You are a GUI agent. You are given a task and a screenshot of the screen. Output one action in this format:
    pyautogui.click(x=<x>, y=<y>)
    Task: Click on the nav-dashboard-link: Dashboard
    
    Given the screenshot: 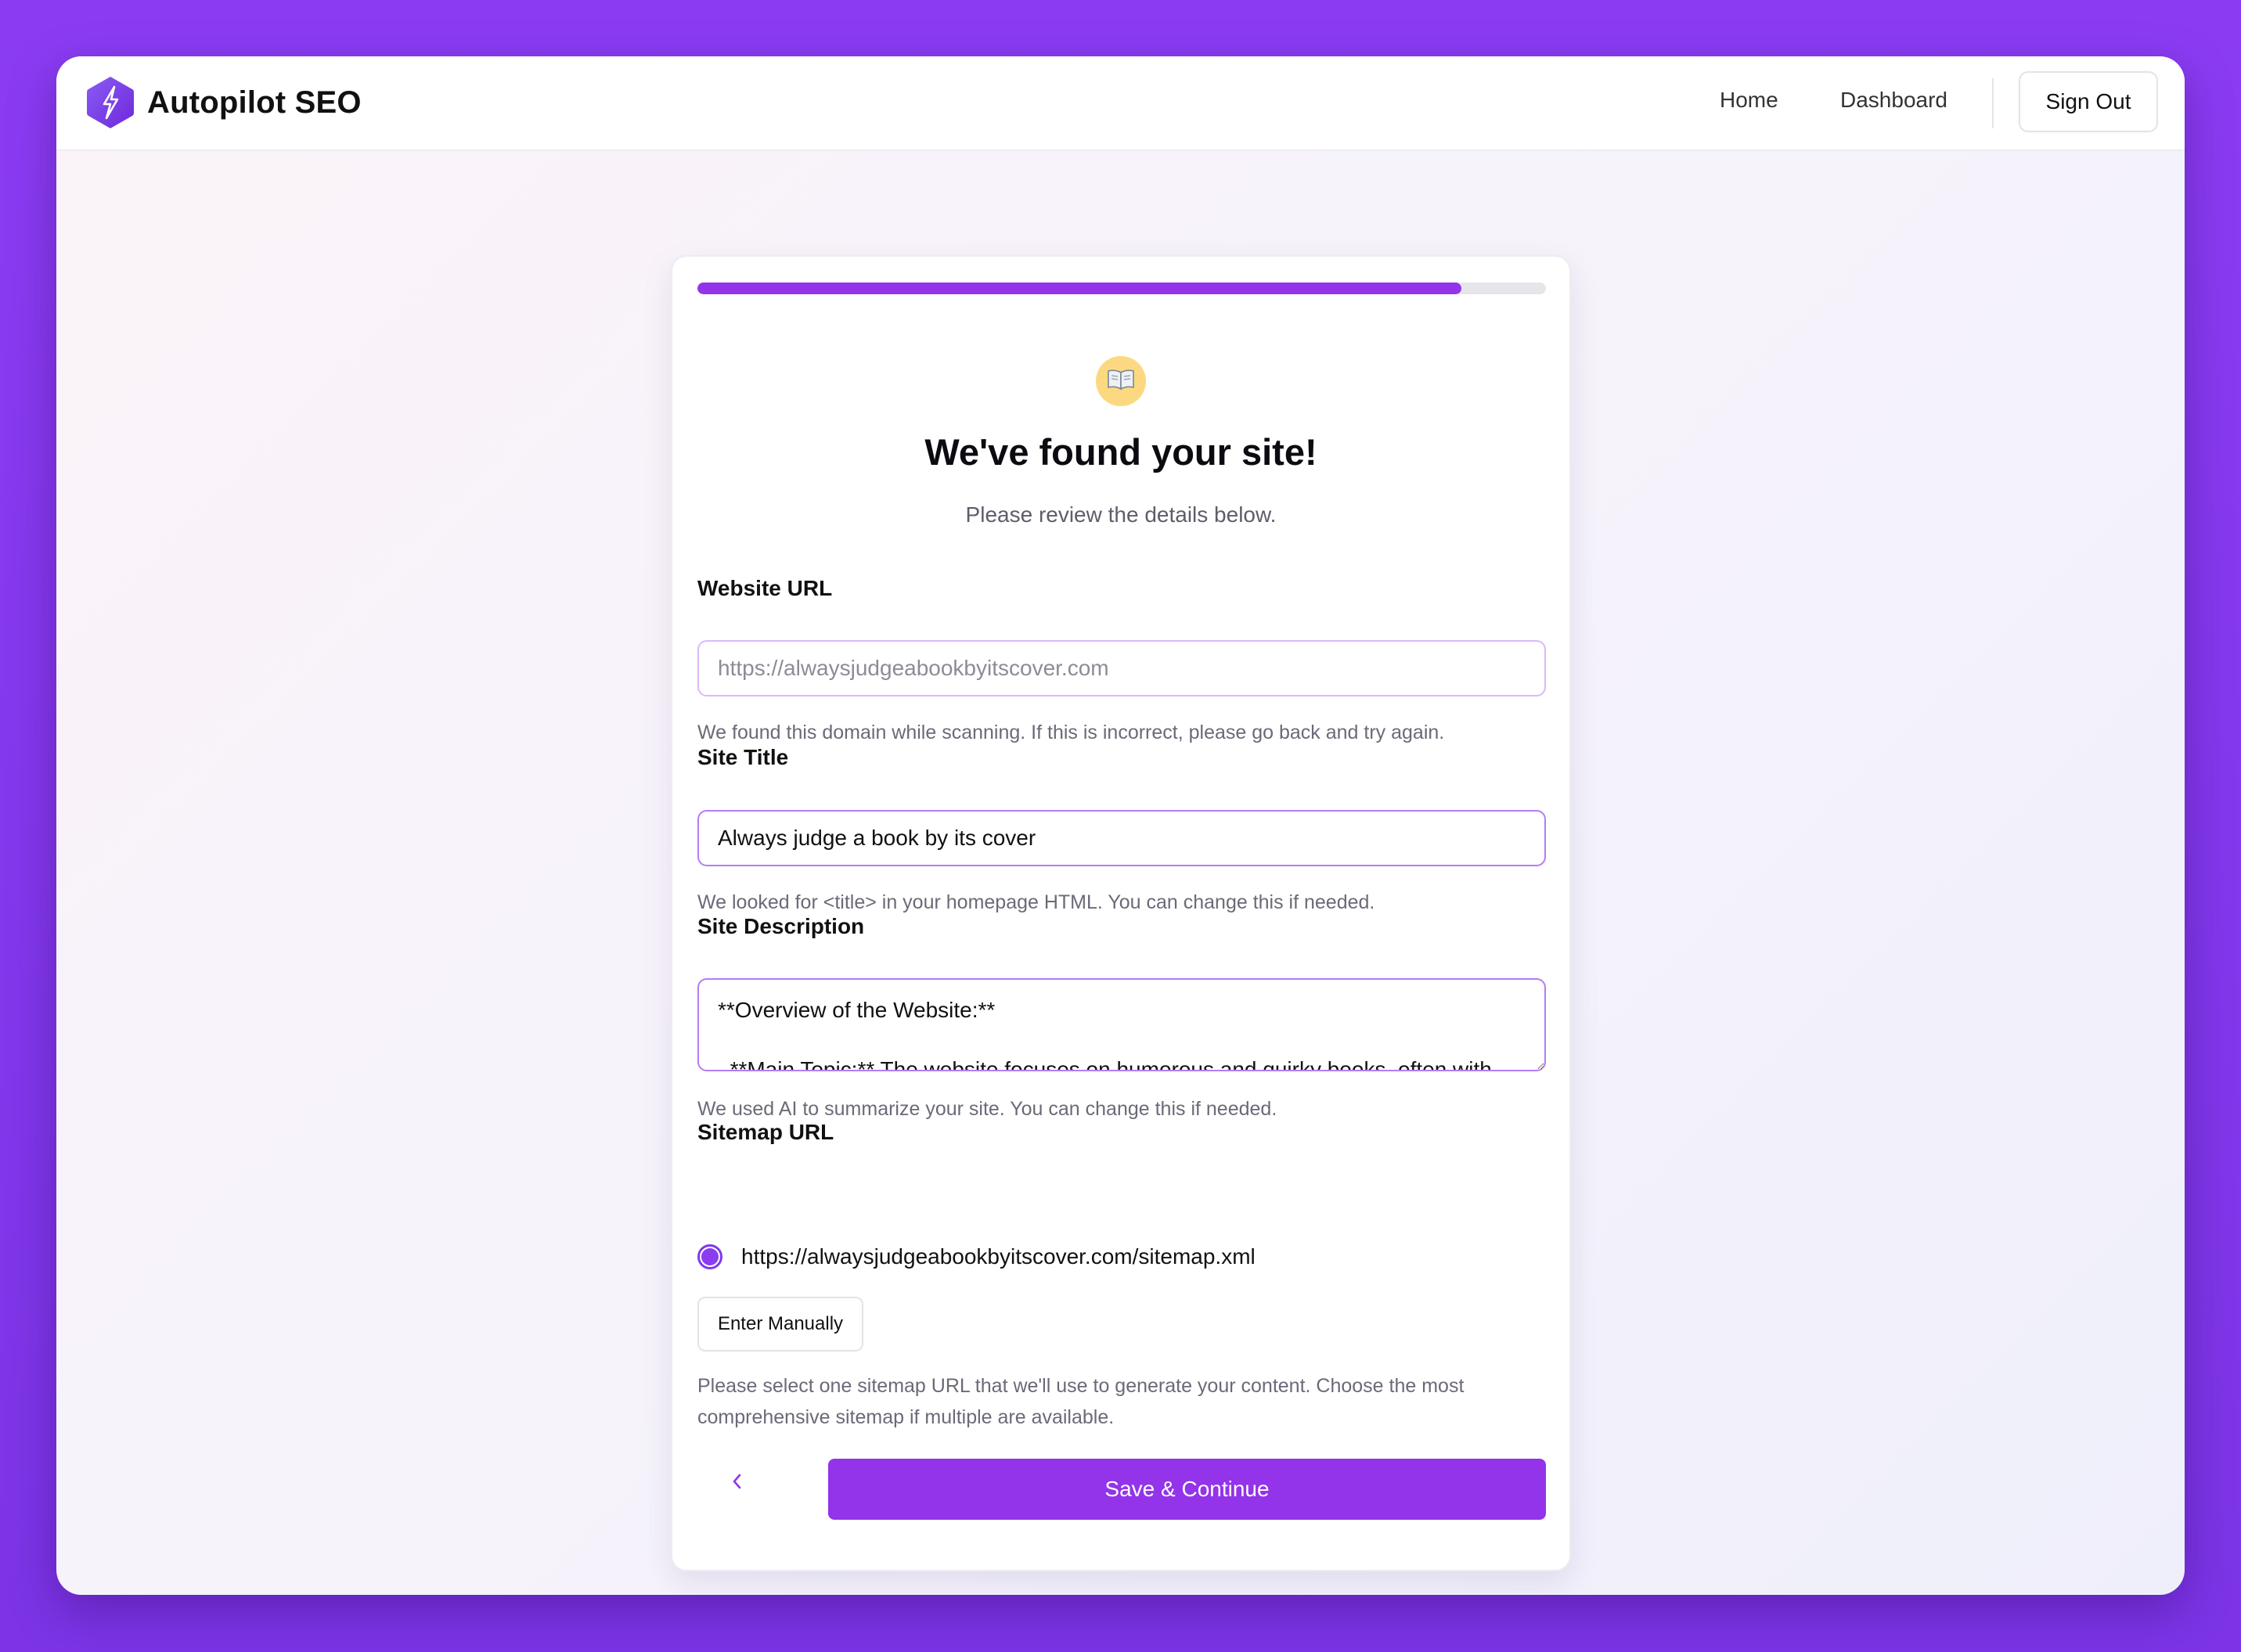 What is the action you would take?
    pyautogui.click(x=1893, y=100)
    